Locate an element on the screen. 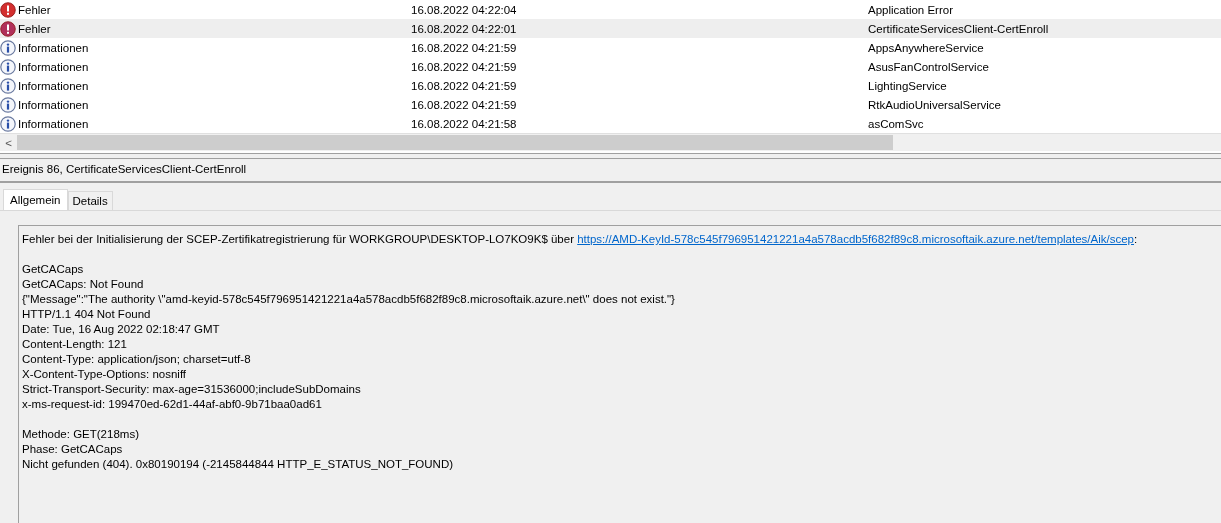  horizontal-scrollbar: < is located at coordinates (610, 142).